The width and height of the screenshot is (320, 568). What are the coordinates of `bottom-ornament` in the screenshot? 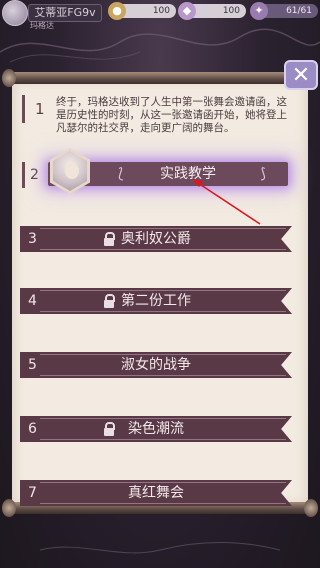 It's located at (160, 548).